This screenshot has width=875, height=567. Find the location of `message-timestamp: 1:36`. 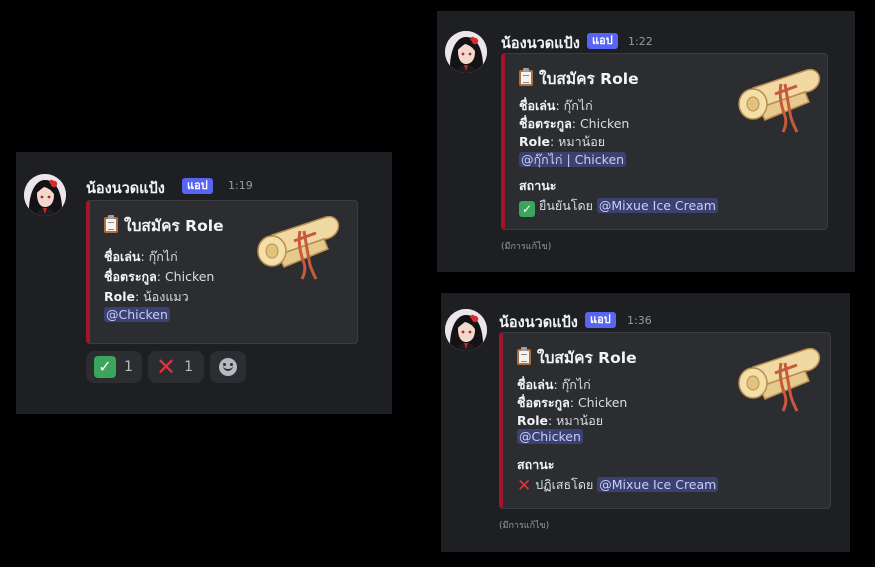

message-timestamp: 1:36 is located at coordinates (639, 320).